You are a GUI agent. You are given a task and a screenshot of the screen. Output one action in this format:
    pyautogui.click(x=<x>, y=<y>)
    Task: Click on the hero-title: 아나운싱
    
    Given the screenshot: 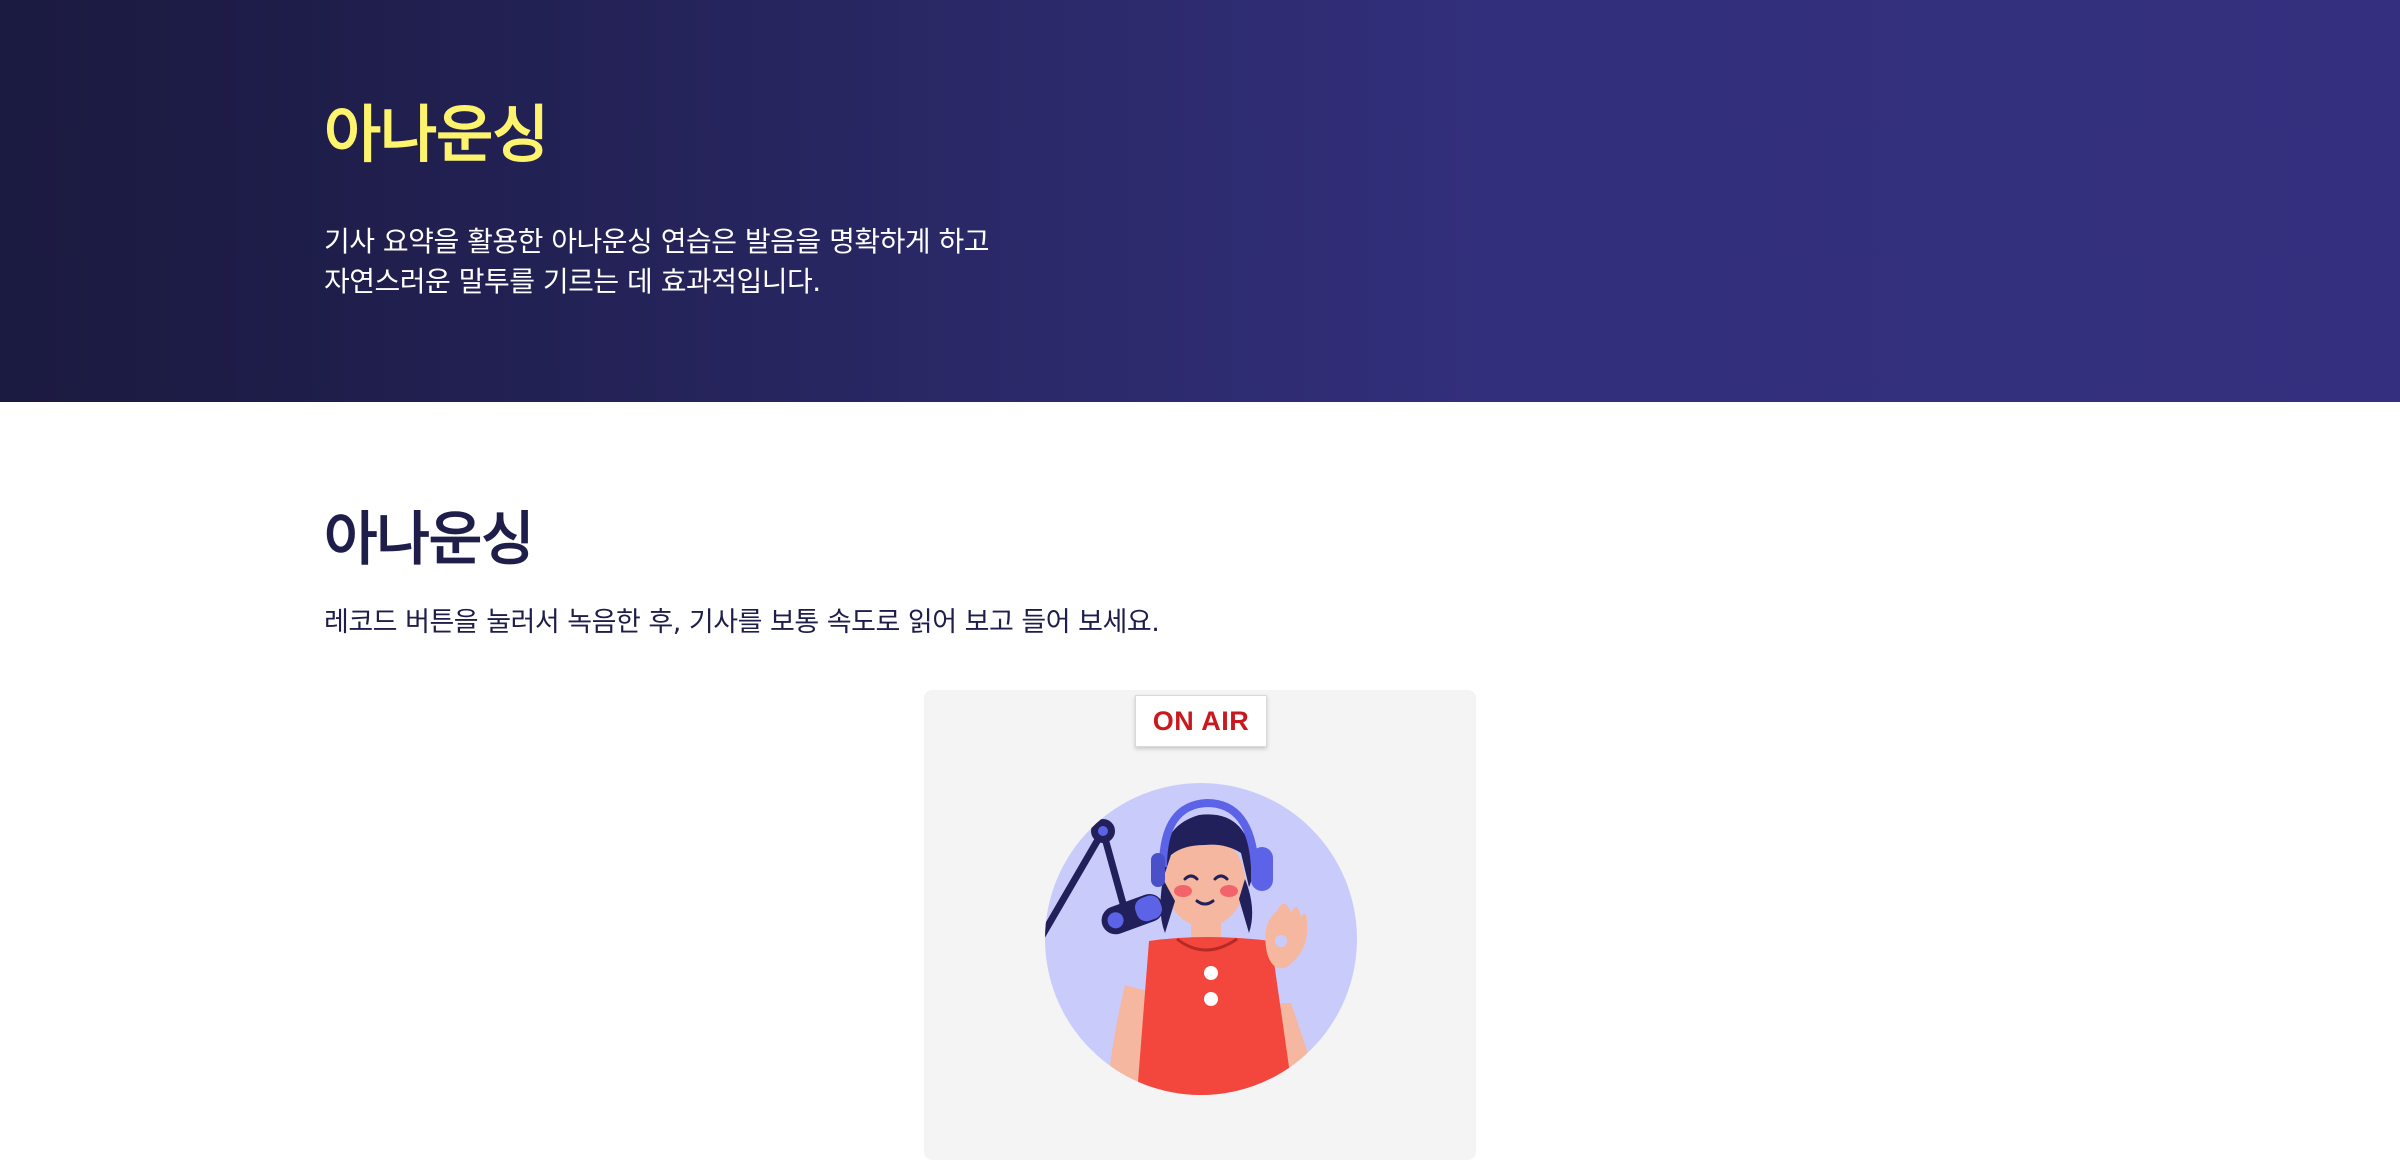 What is the action you would take?
    pyautogui.click(x=436, y=134)
    